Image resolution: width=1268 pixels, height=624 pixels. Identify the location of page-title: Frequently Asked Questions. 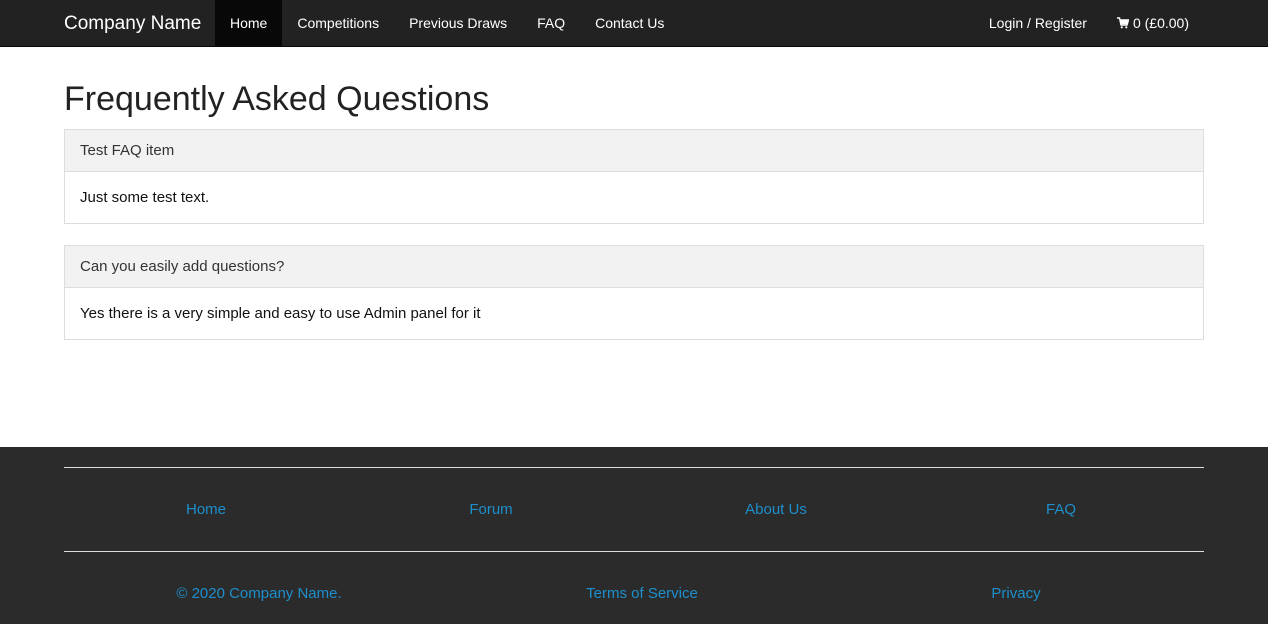
(277, 99).